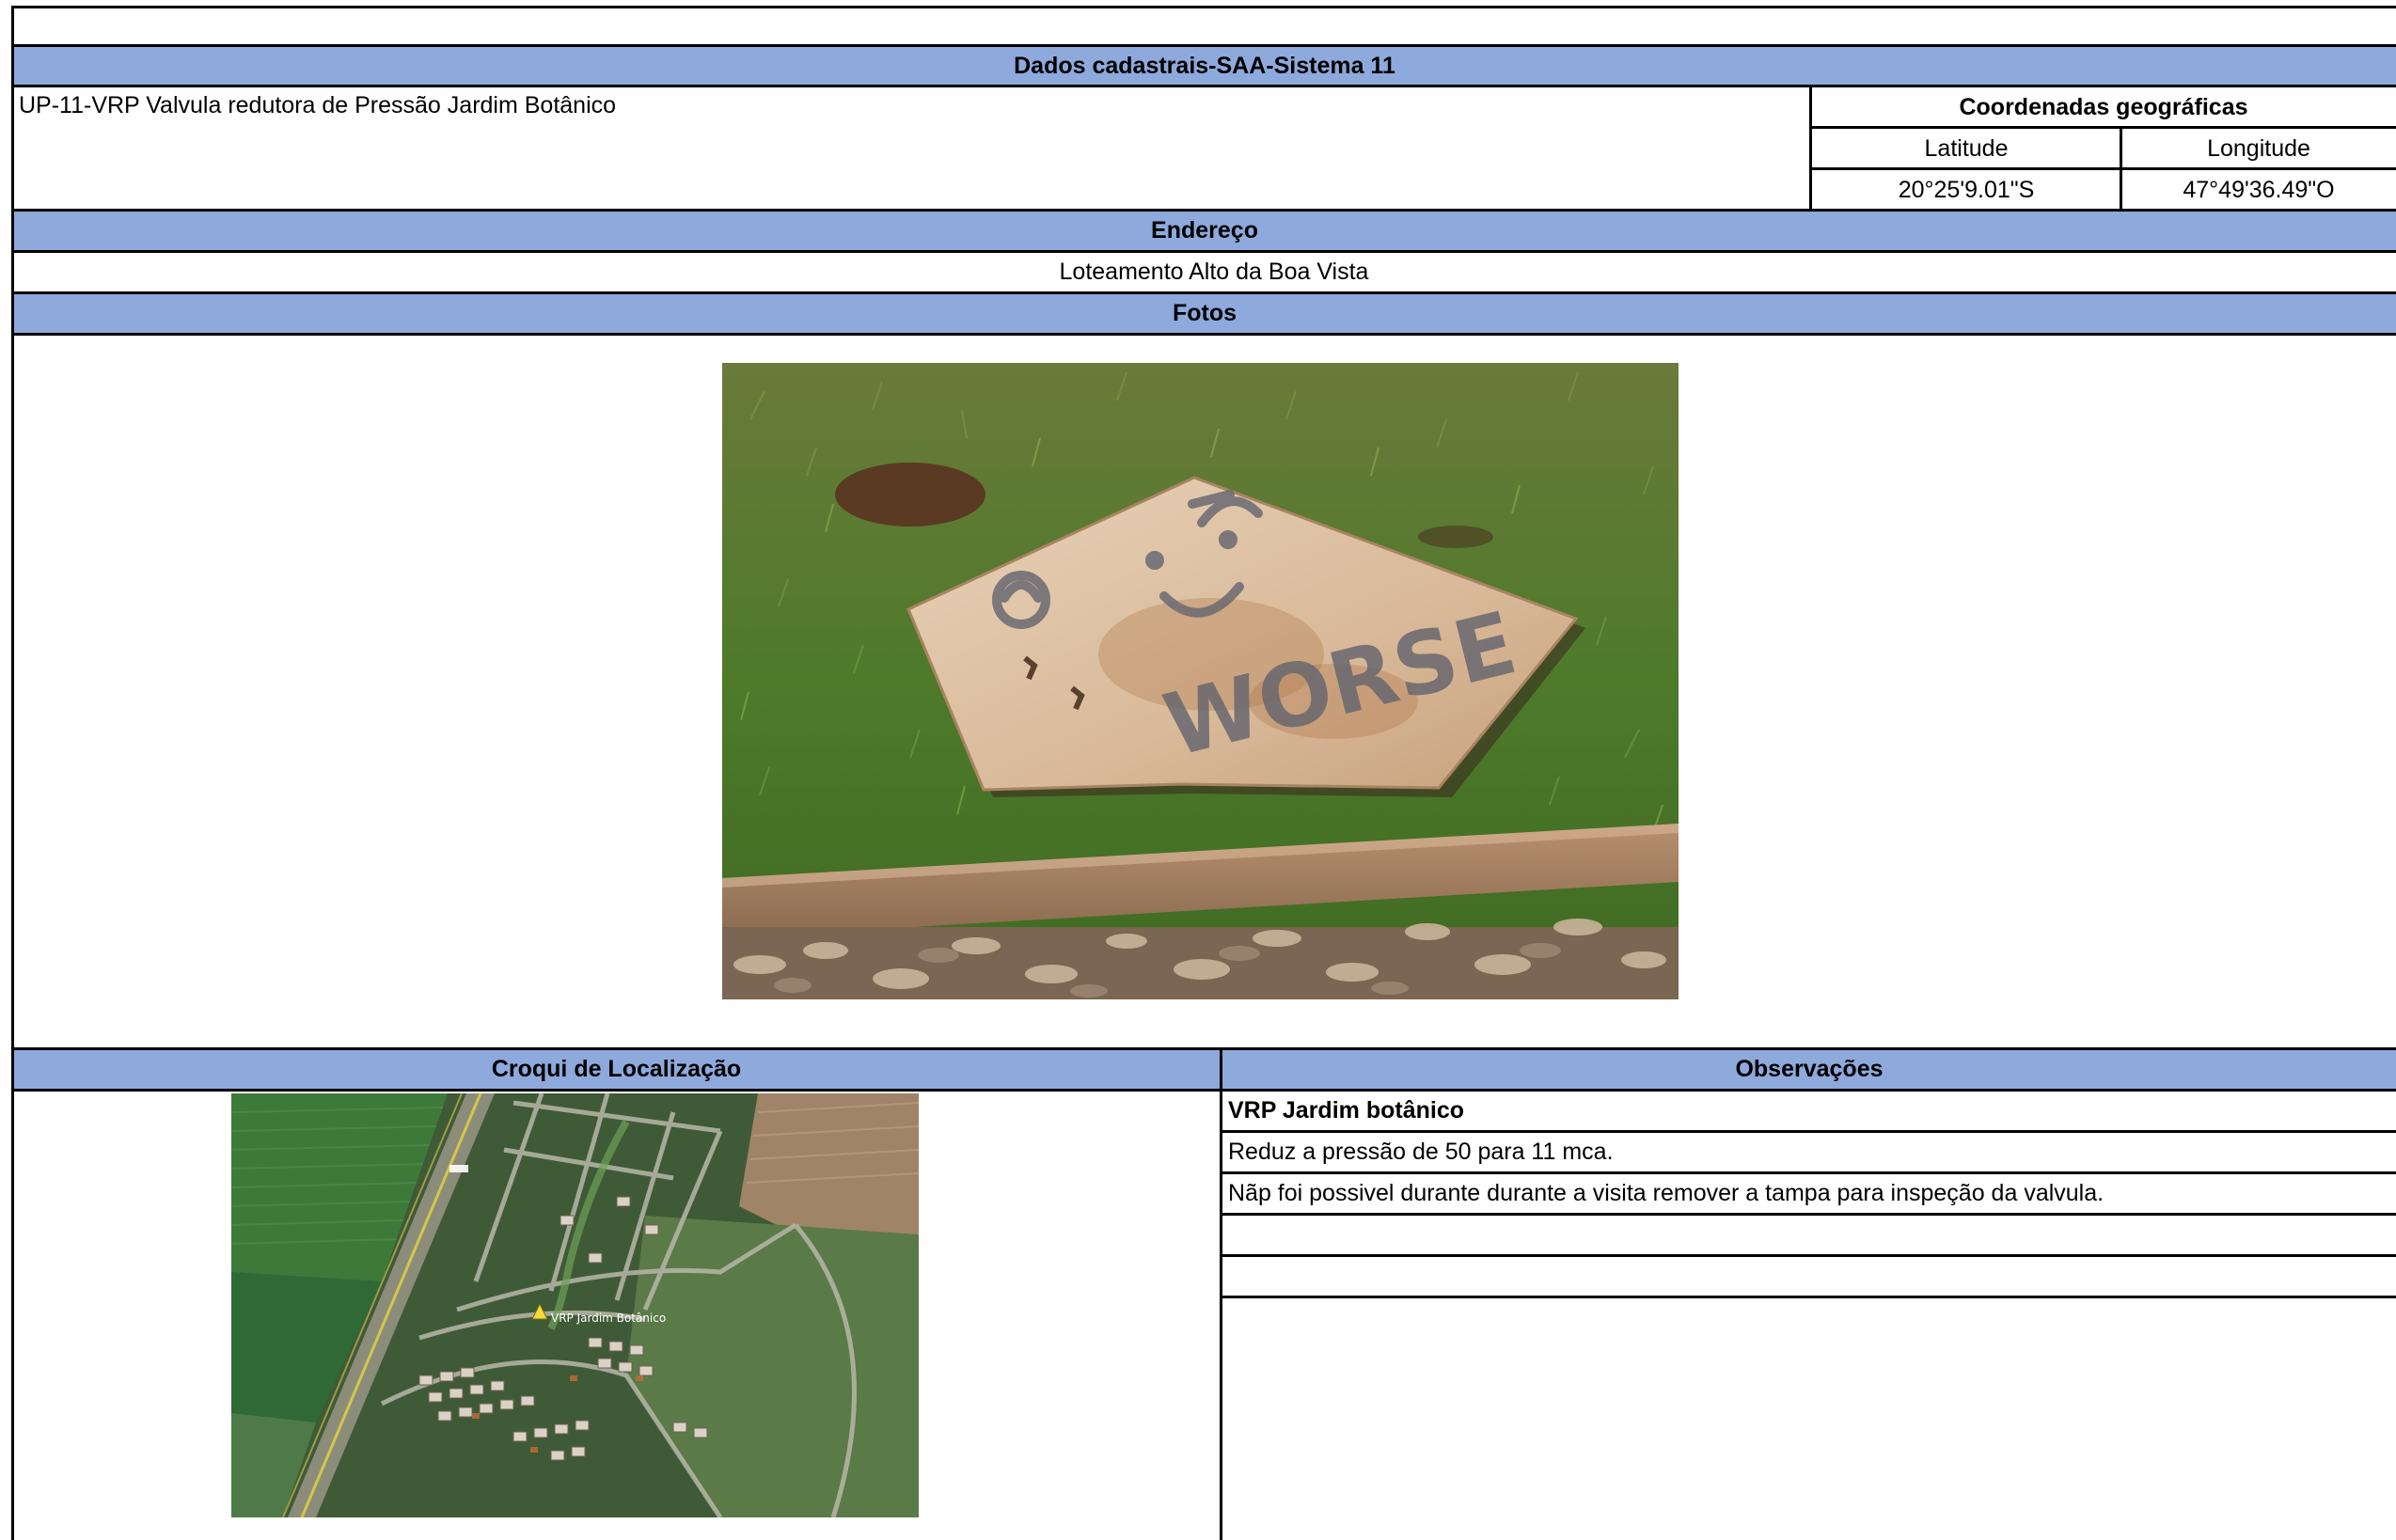  I want to click on observation-row-2: Reduz a pressão de 50 para 11 mca., so click(1421, 1151).